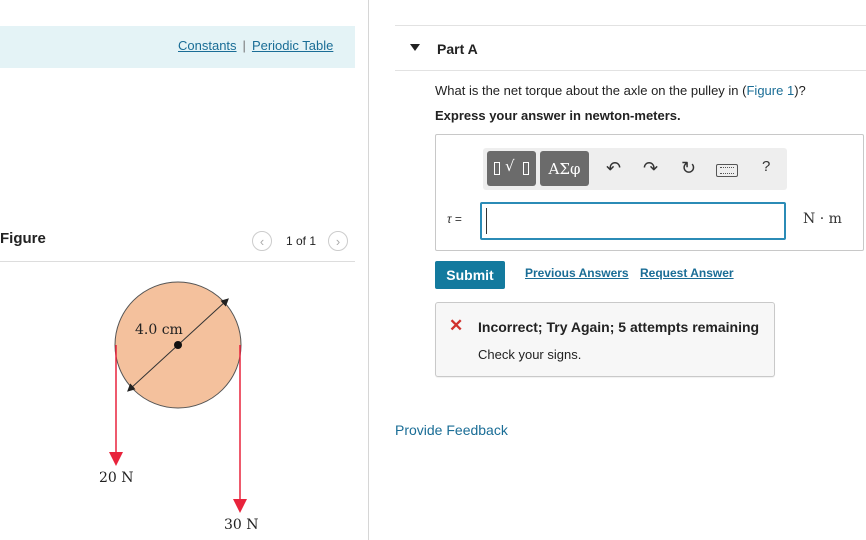 The height and width of the screenshot is (540, 866). What do you see at coordinates (179, 407) in the screenshot?
I see `pulley-figure: 4.0 cm 20 N 30 N` at bounding box center [179, 407].